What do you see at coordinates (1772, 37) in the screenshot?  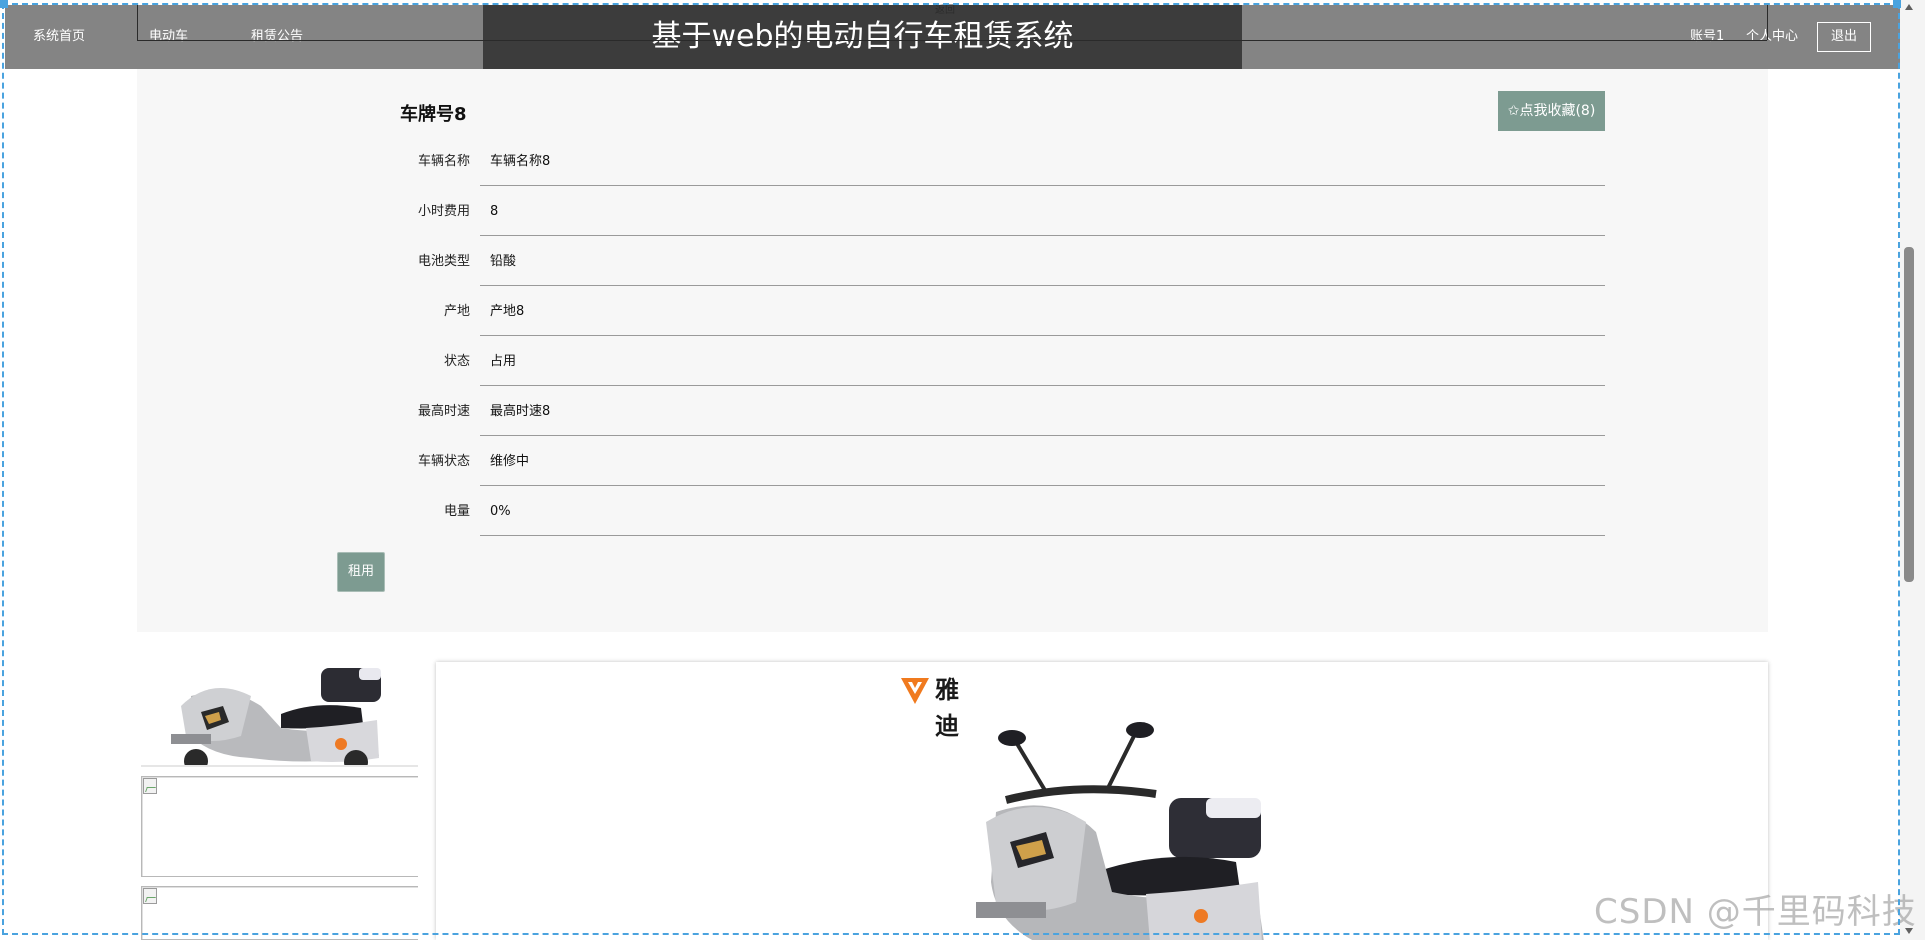 I see `personal-center-link: 个人中心` at bounding box center [1772, 37].